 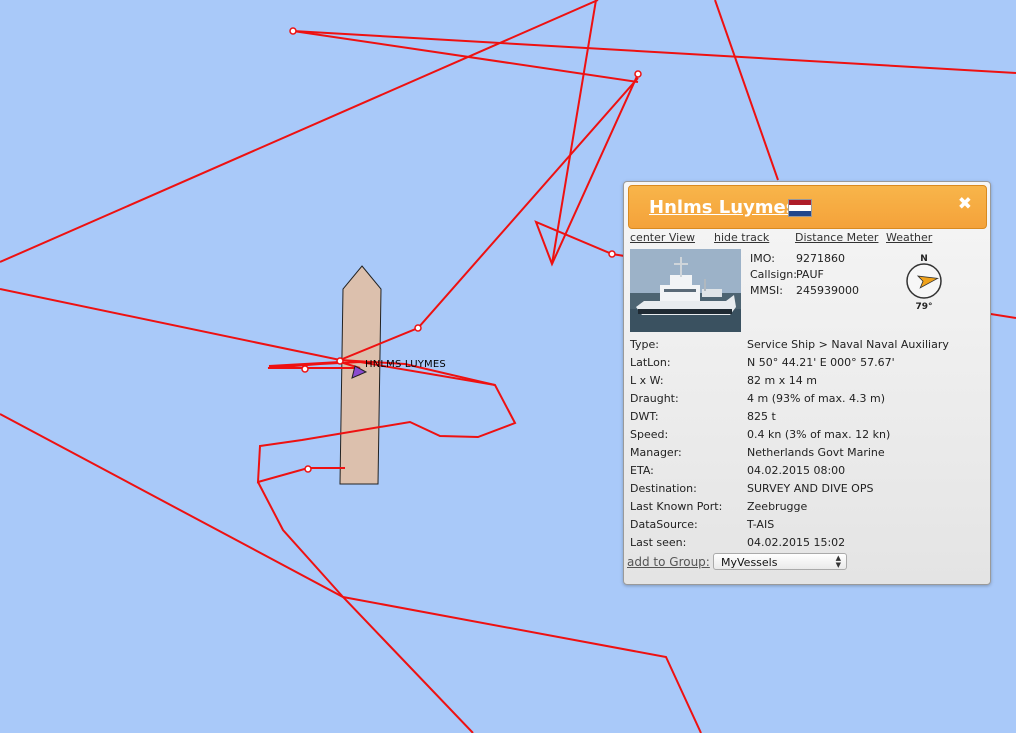 What do you see at coordinates (664, 524) in the screenshot?
I see `detail-label: DataSource:` at bounding box center [664, 524].